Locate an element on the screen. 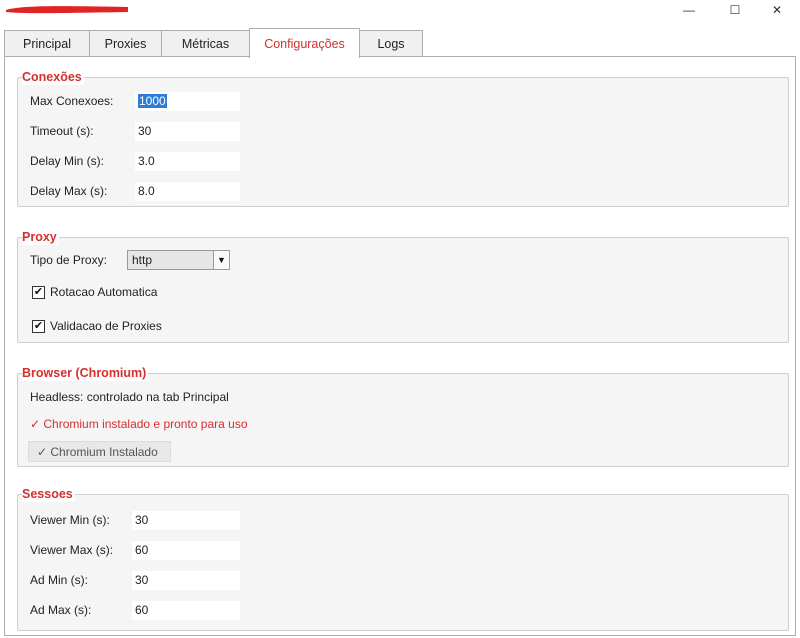 This screenshot has height=638, width=800. proxy-validation-checkbox: ✔ is located at coordinates (38, 326).